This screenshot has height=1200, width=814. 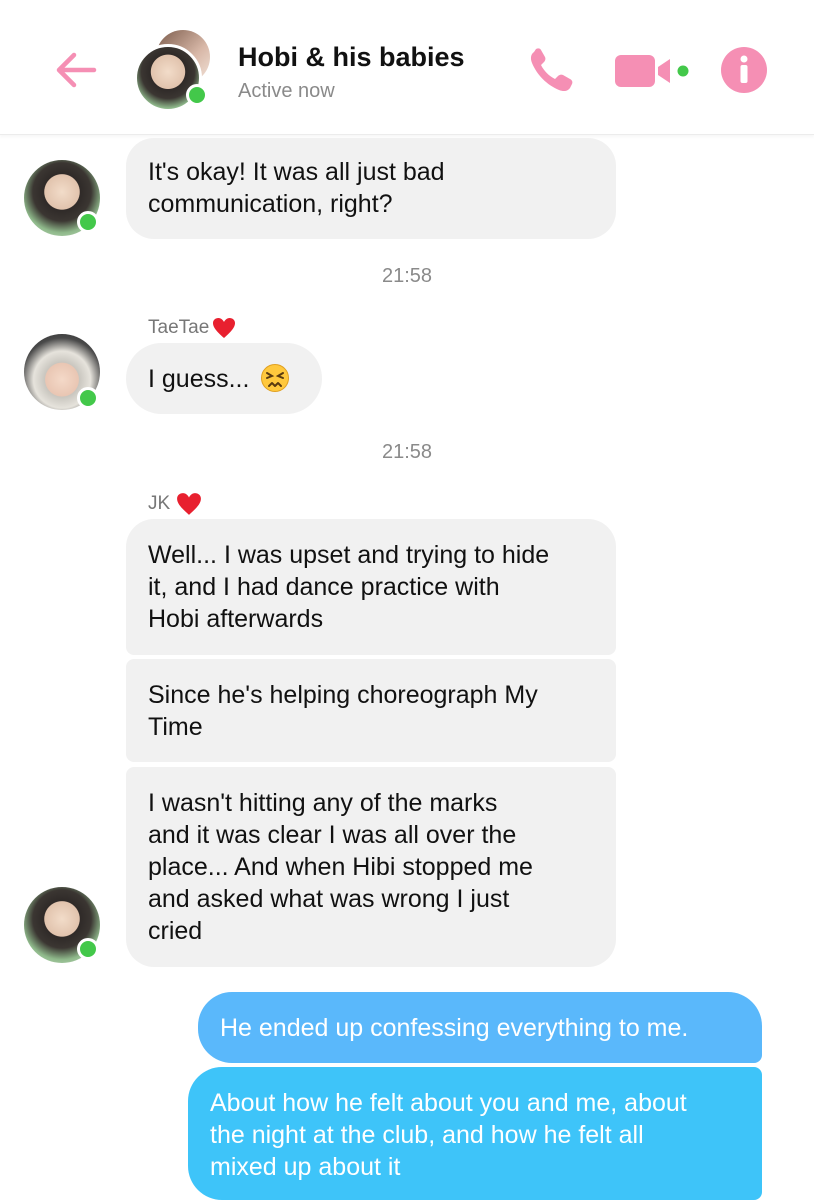 What do you see at coordinates (175, 727) in the screenshot?
I see `message-line: Time` at bounding box center [175, 727].